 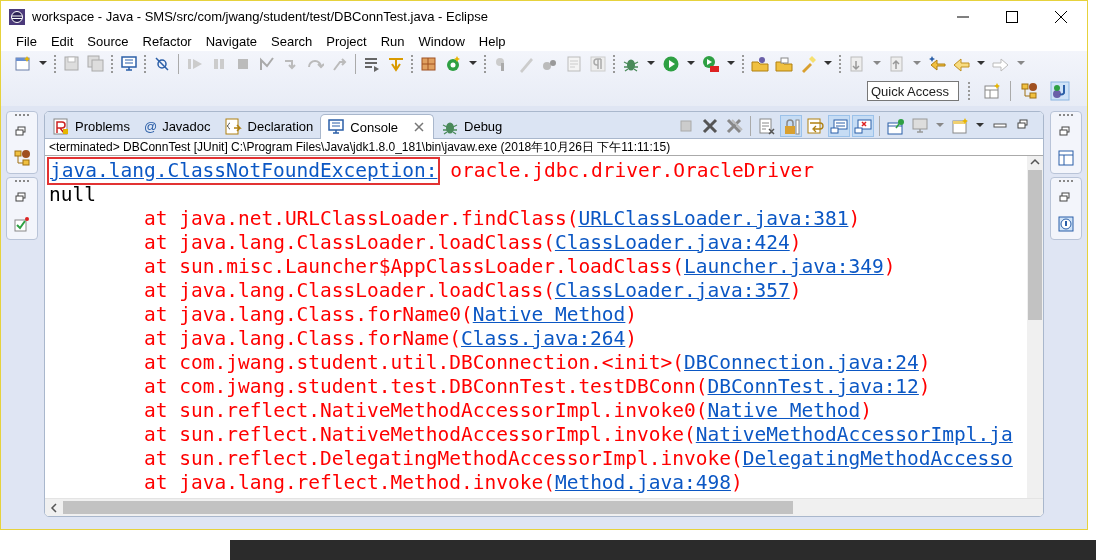 I want to click on menu-item: File, so click(x=26, y=41).